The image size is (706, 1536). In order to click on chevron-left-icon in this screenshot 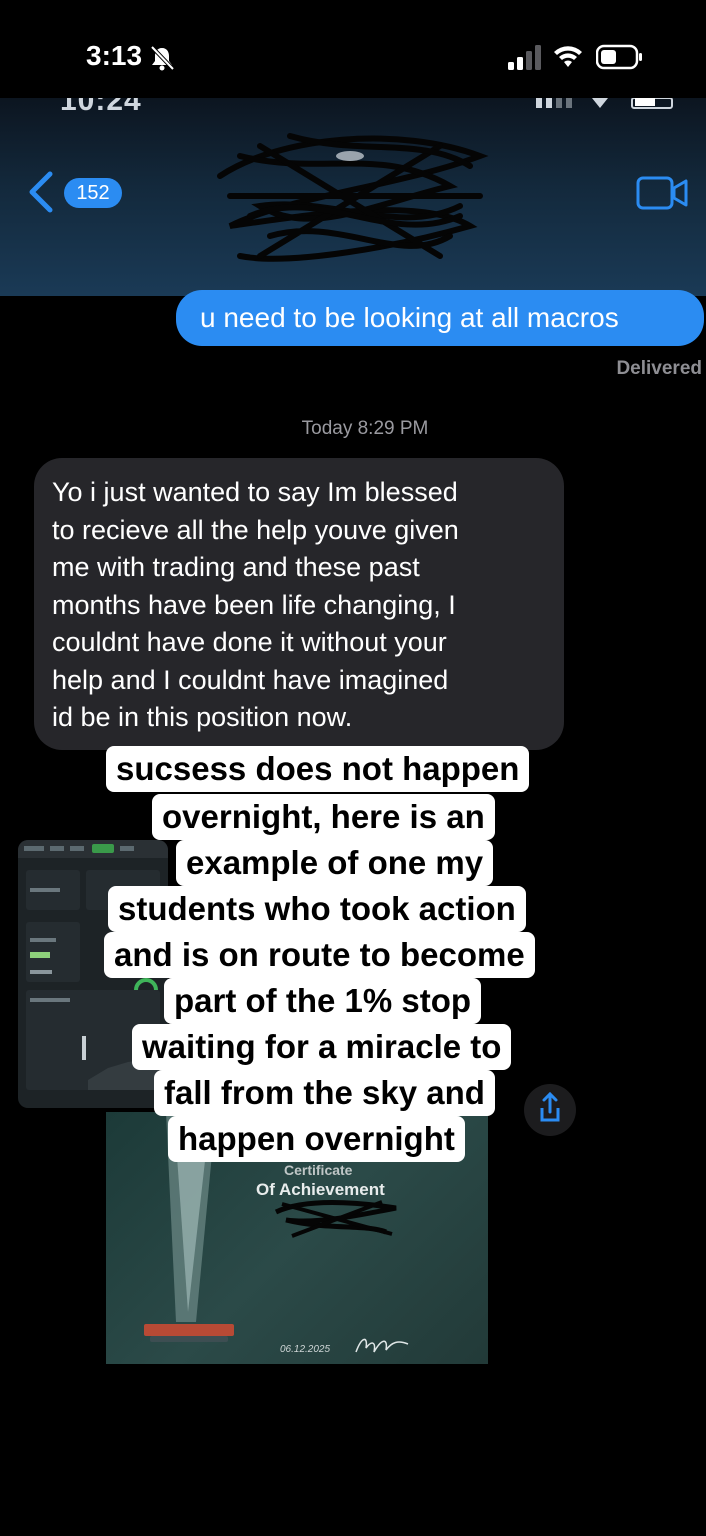, I will do `click(41, 192)`.